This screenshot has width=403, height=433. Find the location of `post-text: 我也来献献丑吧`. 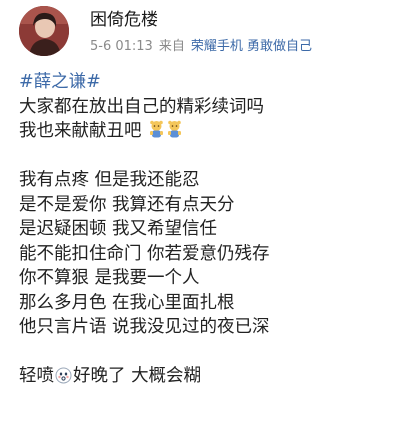

post-text: 我也来献献丑吧 is located at coordinates (80, 131).